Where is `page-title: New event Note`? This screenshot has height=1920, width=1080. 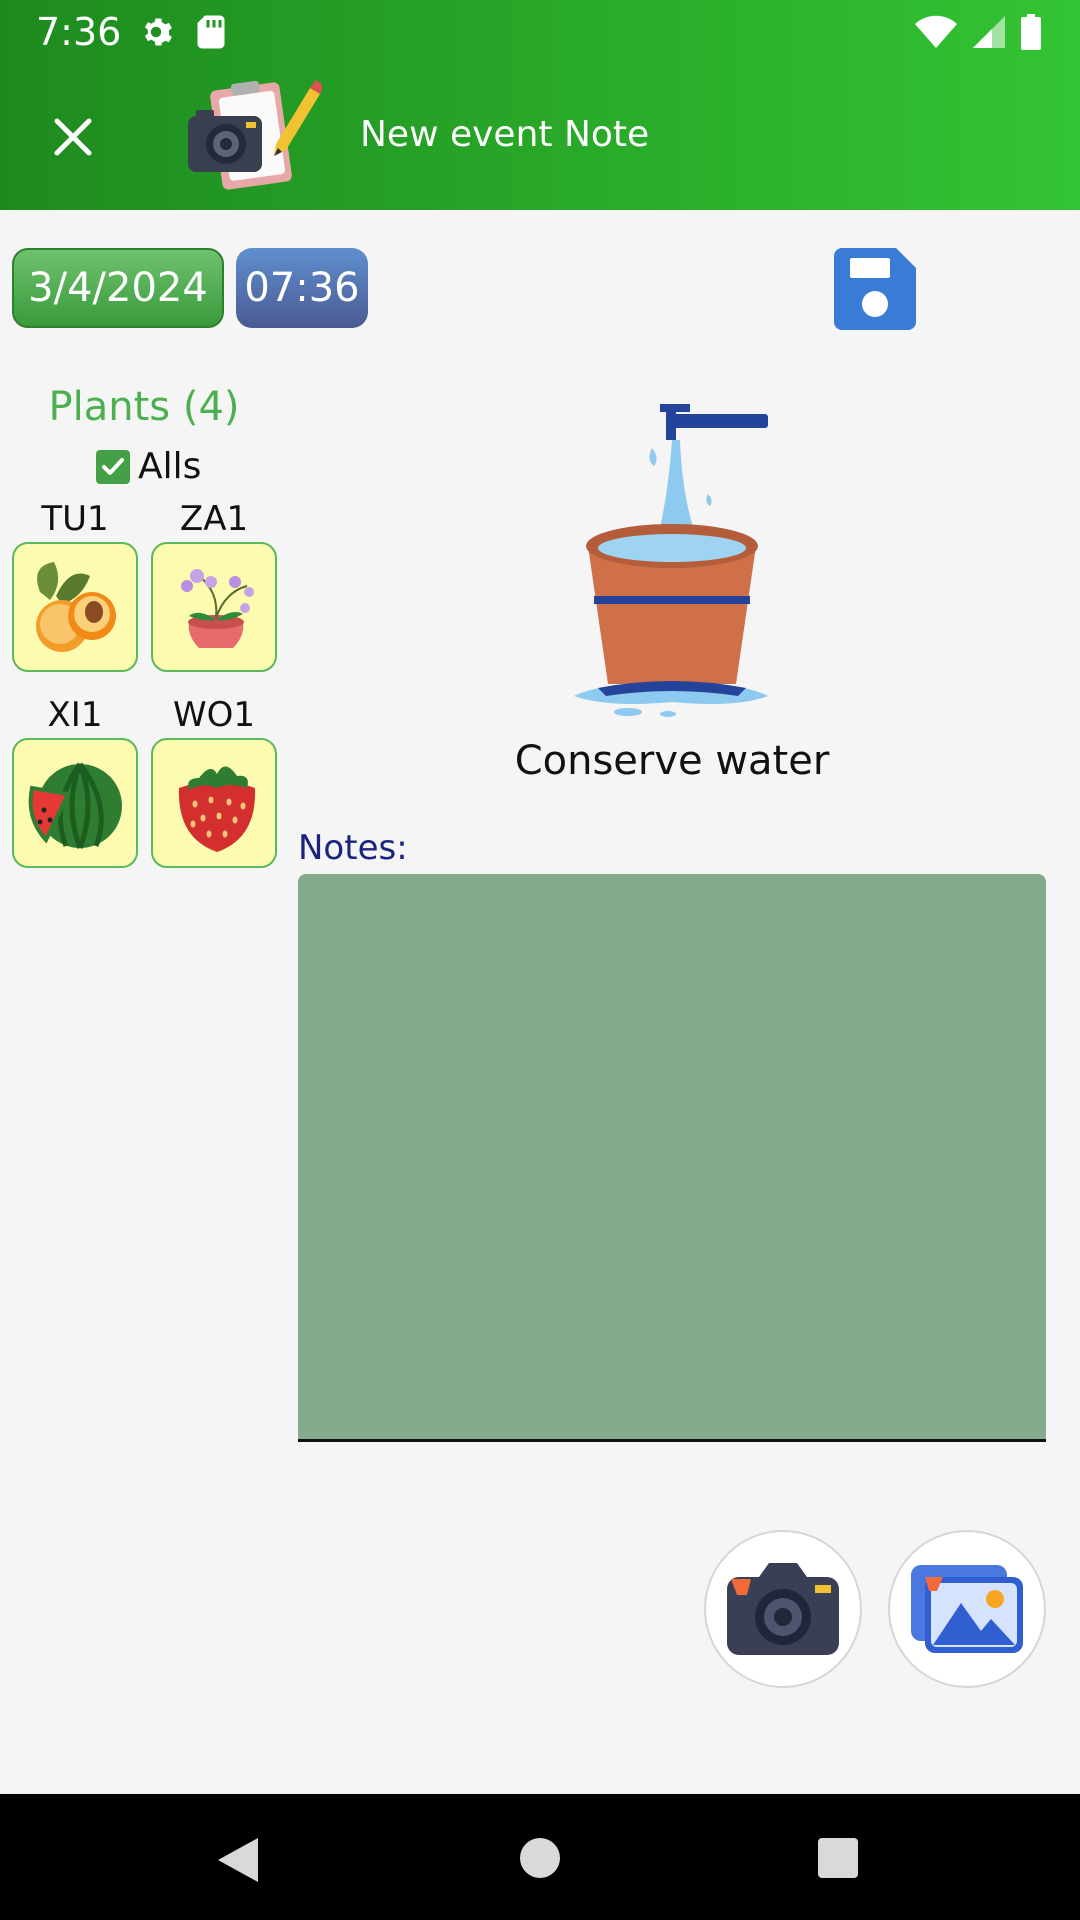 page-title: New event Note is located at coordinates (505, 134).